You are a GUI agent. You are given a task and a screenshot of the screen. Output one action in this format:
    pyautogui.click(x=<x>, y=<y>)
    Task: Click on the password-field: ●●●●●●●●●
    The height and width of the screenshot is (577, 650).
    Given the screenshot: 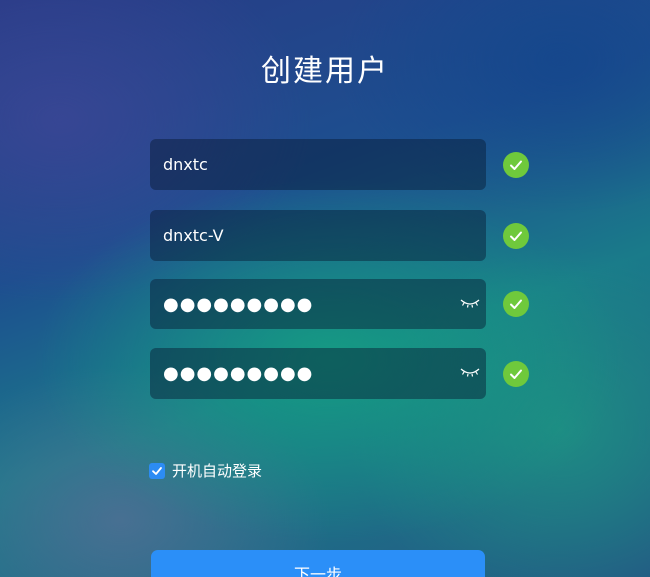 What is the action you would take?
    pyautogui.click(x=318, y=304)
    